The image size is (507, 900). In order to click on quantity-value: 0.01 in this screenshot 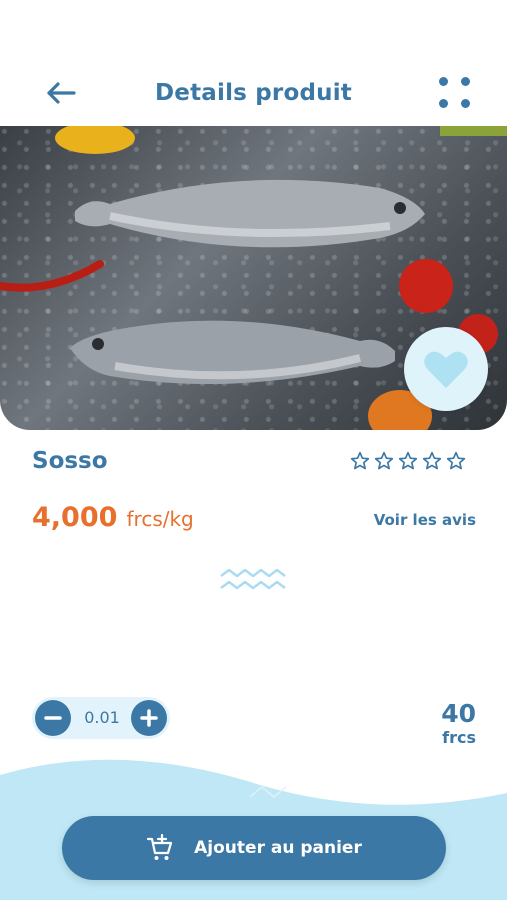, I will do `click(102, 717)`.